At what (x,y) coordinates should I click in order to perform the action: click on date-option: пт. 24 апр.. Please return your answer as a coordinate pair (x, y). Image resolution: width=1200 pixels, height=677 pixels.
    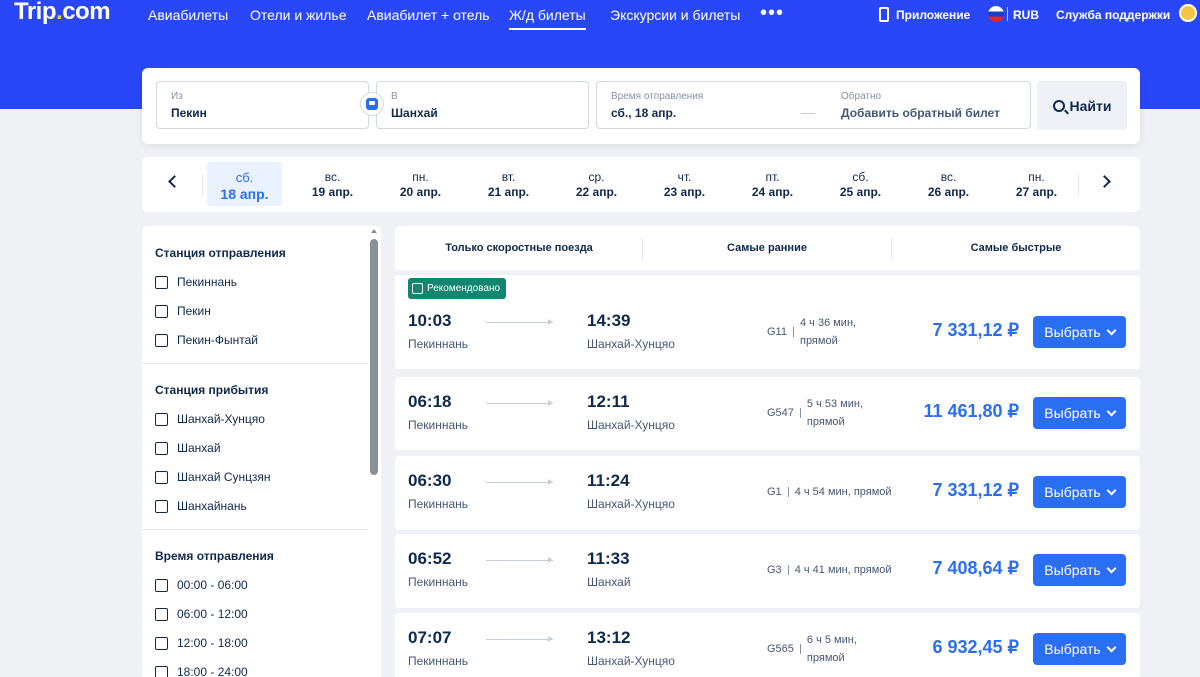
    Looking at the image, I should click on (772, 184).